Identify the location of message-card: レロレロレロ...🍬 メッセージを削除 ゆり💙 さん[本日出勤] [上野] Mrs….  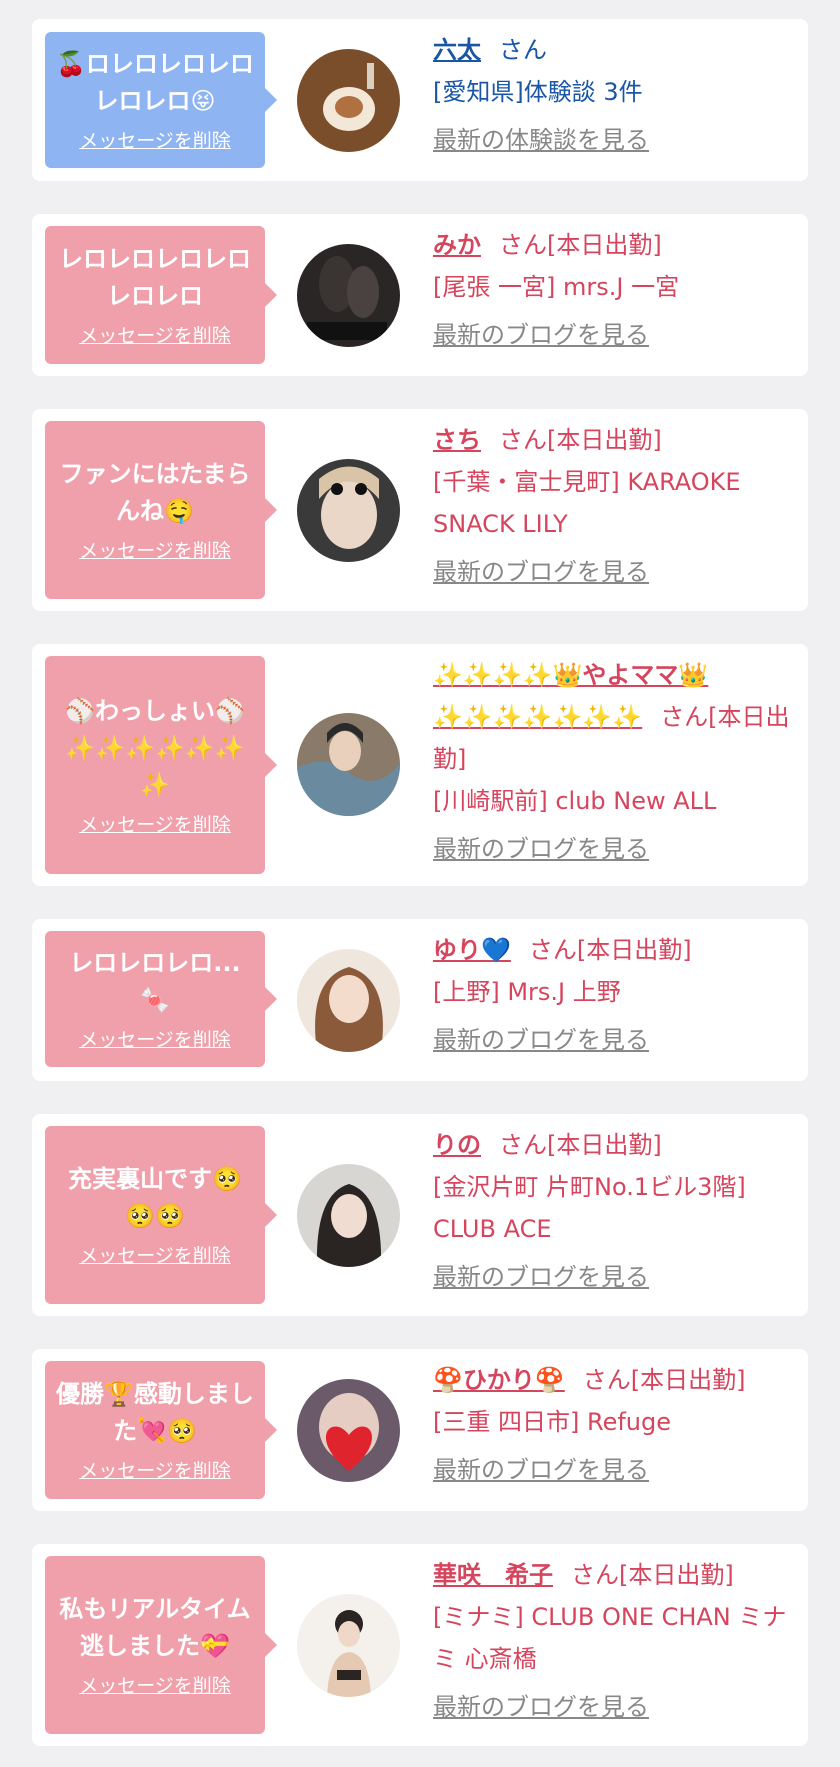
(420, 1000).